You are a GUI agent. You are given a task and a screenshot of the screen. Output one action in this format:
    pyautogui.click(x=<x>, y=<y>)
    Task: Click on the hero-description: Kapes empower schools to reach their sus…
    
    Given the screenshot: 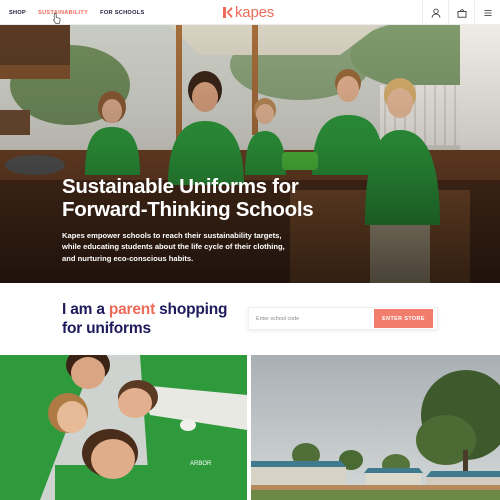 What is the action you would take?
    pyautogui.click(x=197, y=247)
    